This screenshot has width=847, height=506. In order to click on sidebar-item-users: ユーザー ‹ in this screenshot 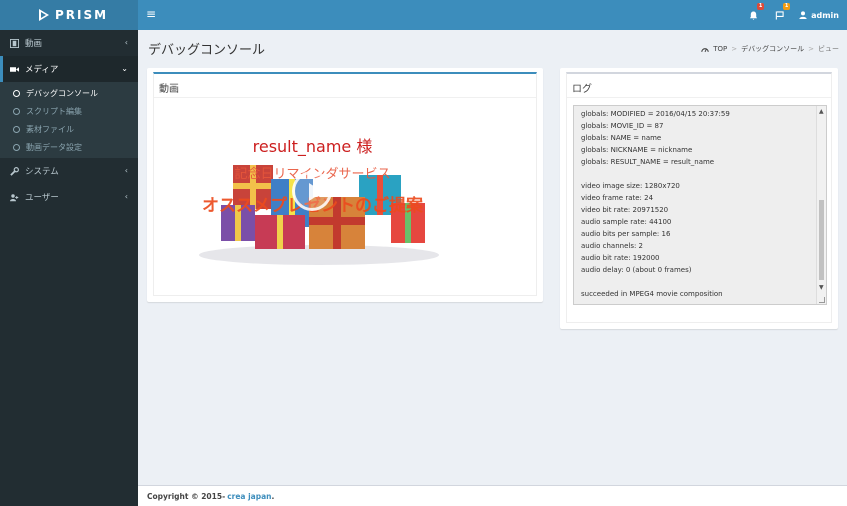, I will do `click(69, 197)`.